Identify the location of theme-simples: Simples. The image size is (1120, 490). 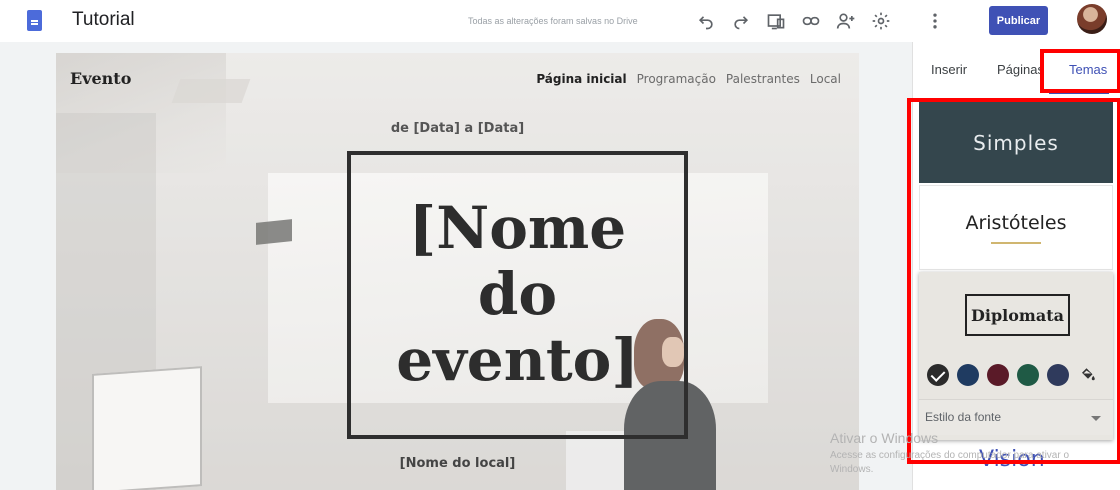
(1016, 142).